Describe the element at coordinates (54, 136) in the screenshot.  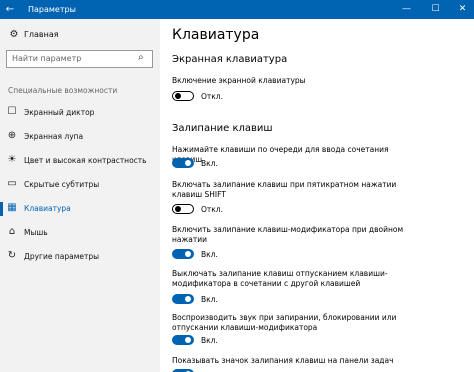
I see `sidebar-item-label: Экранная лупа` at that location.